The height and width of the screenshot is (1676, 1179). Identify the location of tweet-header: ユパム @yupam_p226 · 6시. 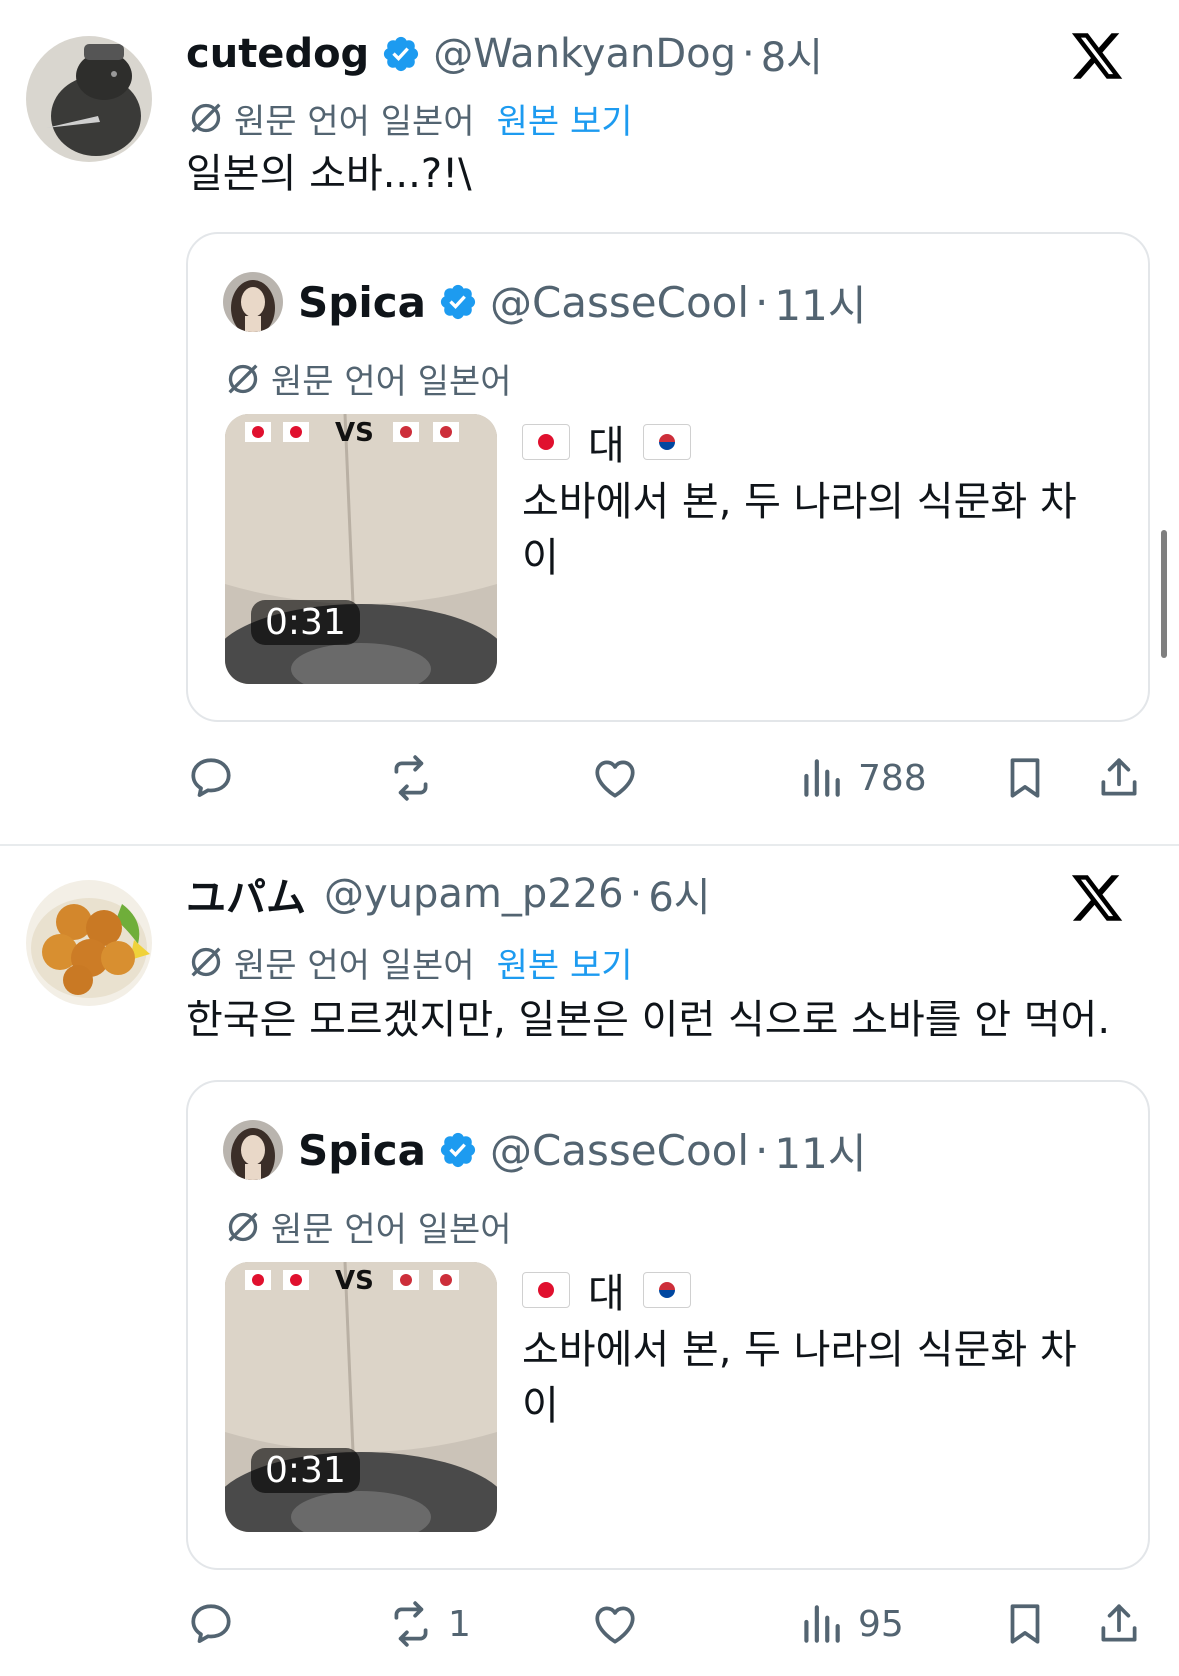
(448, 894).